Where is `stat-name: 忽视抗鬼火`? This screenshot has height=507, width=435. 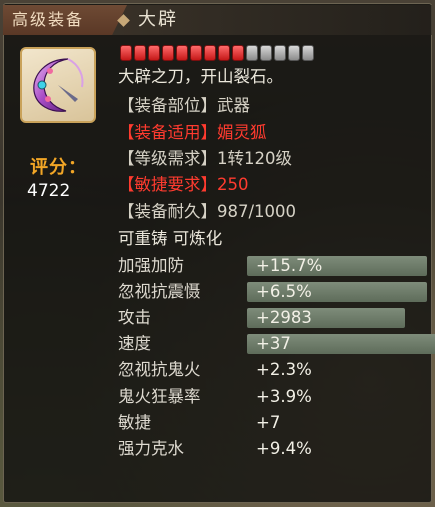 stat-name: 忽视抗鬼火 is located at coordinates (159, 369).